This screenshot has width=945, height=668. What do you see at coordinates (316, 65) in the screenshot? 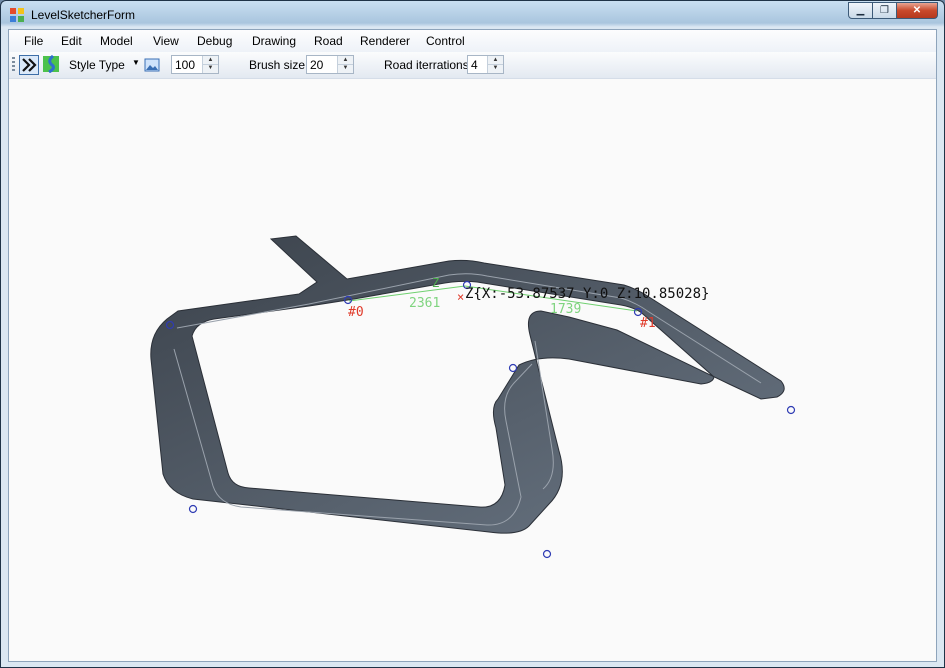
I see `brush-size-value: 20` at bounding box center [316, 65].